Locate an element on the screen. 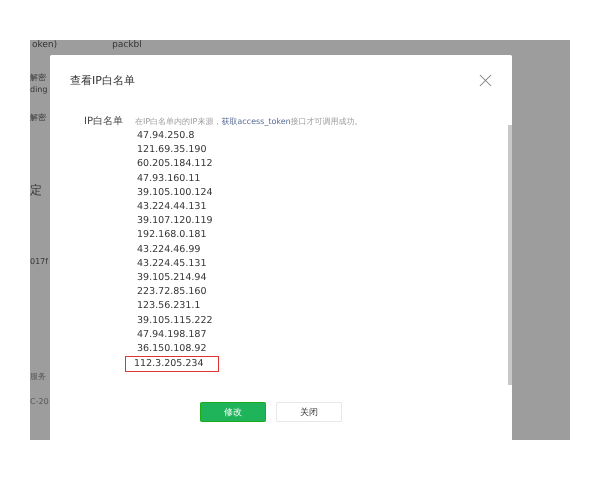 The width and height of the screenshot is (600, 480). close-button: 关闭 is located at coordinates (309, 412).